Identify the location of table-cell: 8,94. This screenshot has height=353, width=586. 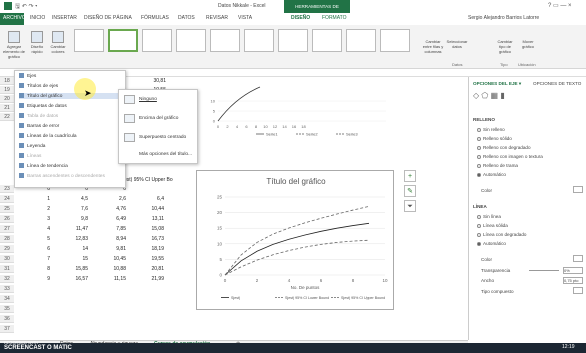
(111, 239).